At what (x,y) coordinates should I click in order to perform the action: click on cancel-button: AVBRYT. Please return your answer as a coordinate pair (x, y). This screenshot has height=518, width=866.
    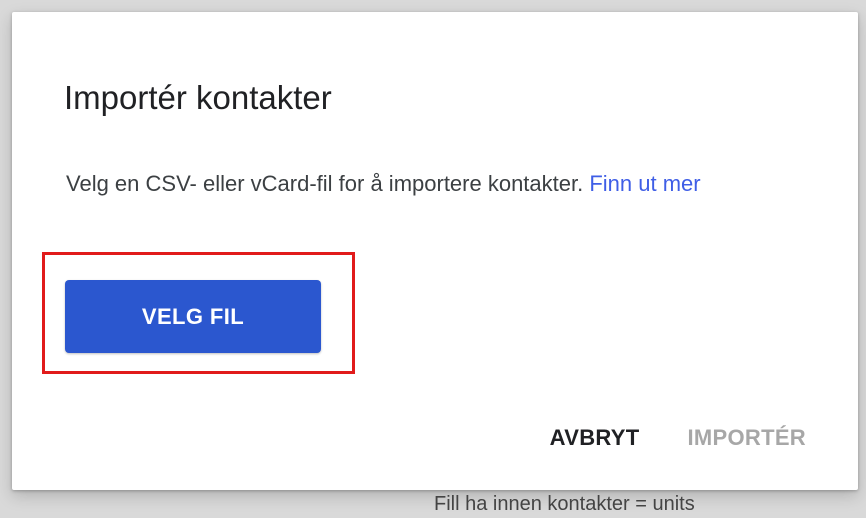
    Looking at the image, I should click on (595, 438).